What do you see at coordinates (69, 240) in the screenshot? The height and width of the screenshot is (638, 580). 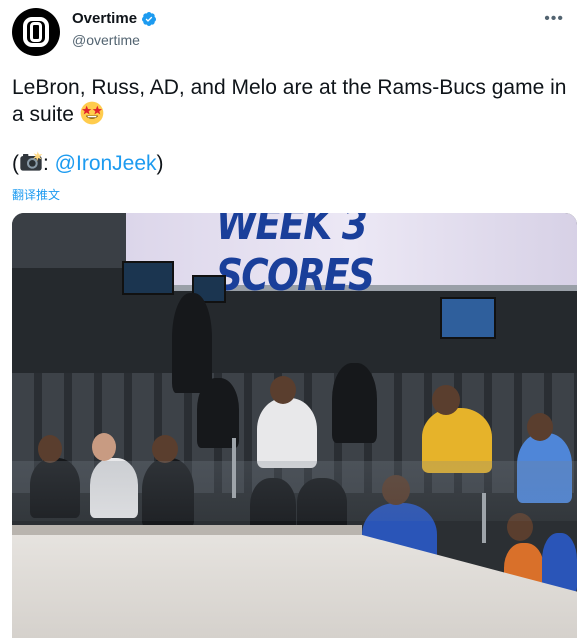 I see `stadium-ceiling` at bounding box center [69, 240].